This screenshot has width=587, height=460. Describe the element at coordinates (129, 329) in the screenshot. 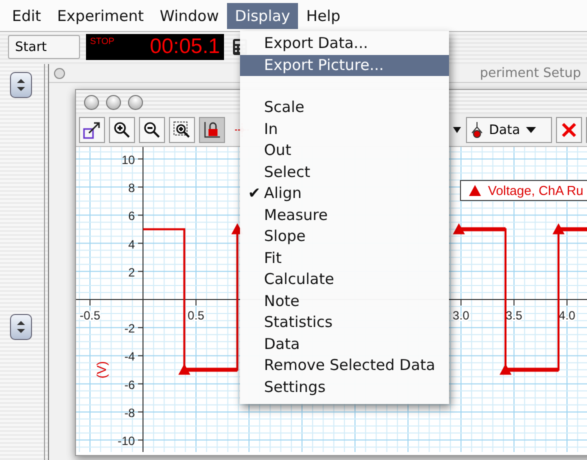

I see `y-tick-label: -2` at that location.